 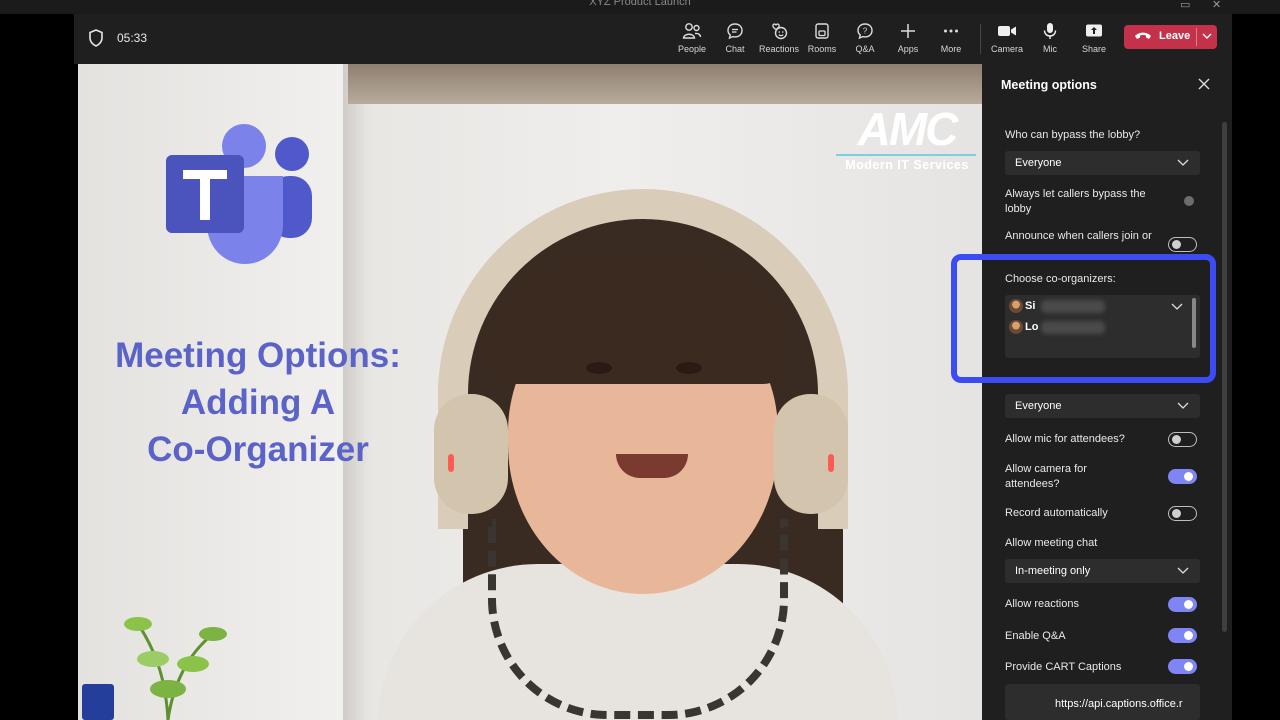 I want to click on window-titlebar: XYZ Product Launch ▭ ✕, so click(x=640, y=7).